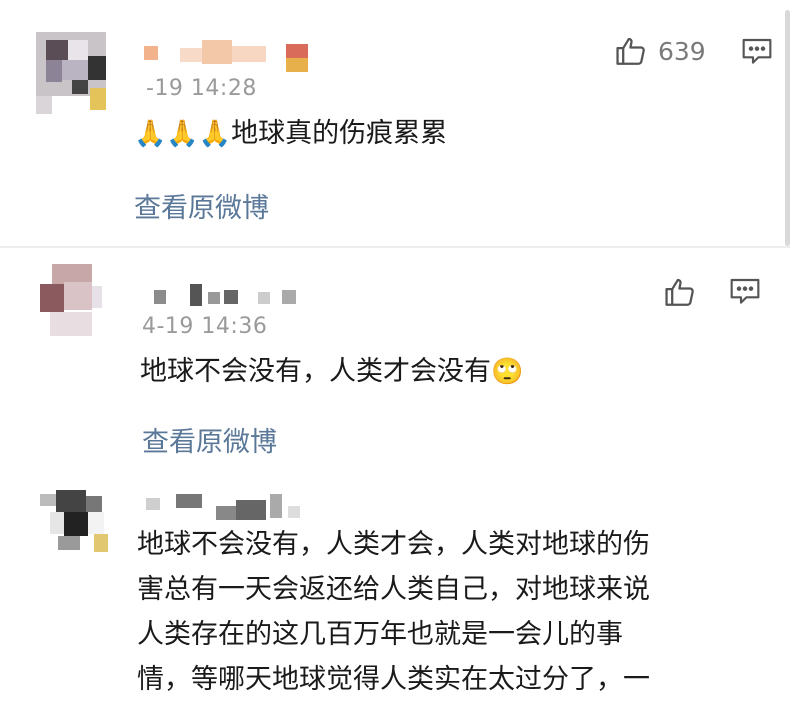  I want to click on comment-text-body: 地球真的伤痕累累, so click(339, 133).